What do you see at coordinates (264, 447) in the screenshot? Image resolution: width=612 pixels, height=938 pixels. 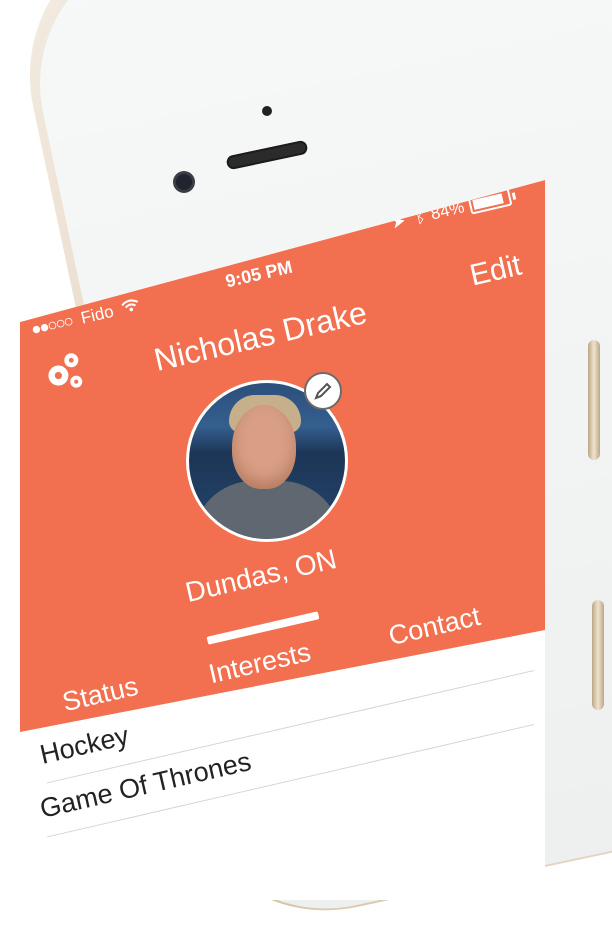 I see `avatar-face` at bounding box center [264, 447].